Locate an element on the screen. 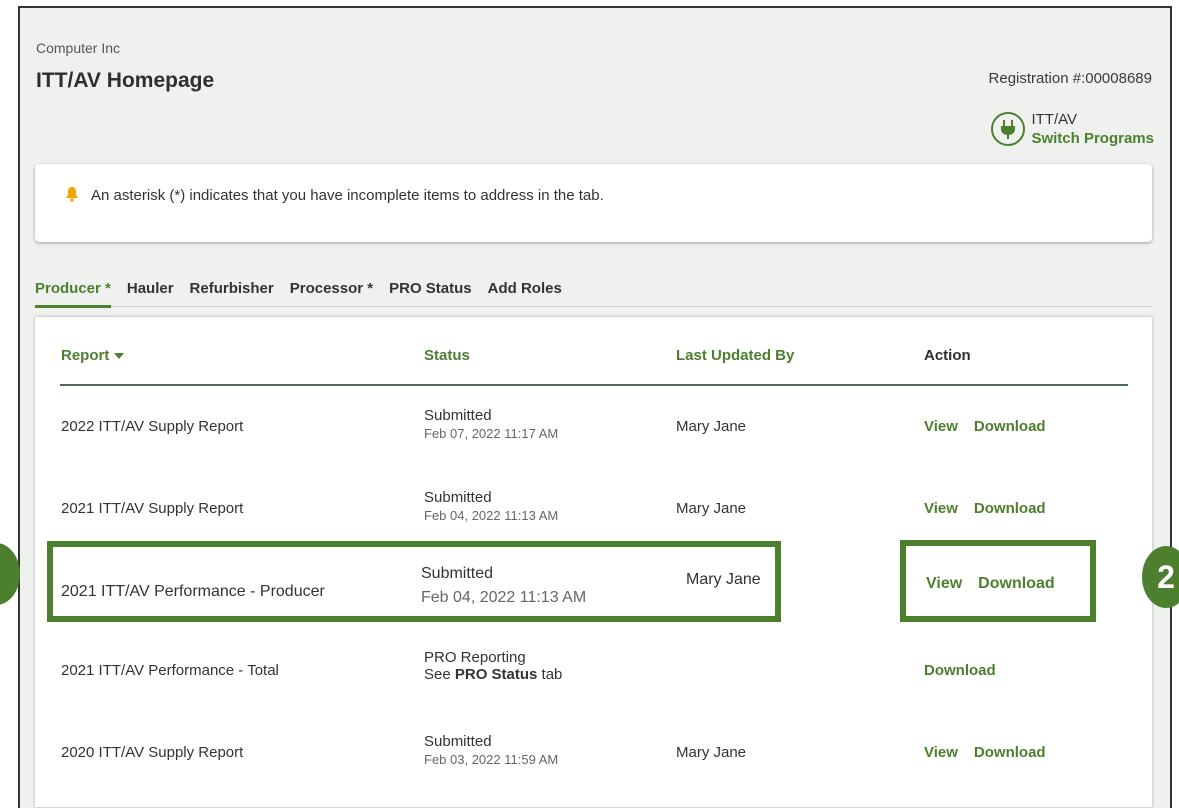 This screenshot has width=1179, height=808. report-name: 2020 ITT/AV Supply Report is located at coordinates (152, 752).